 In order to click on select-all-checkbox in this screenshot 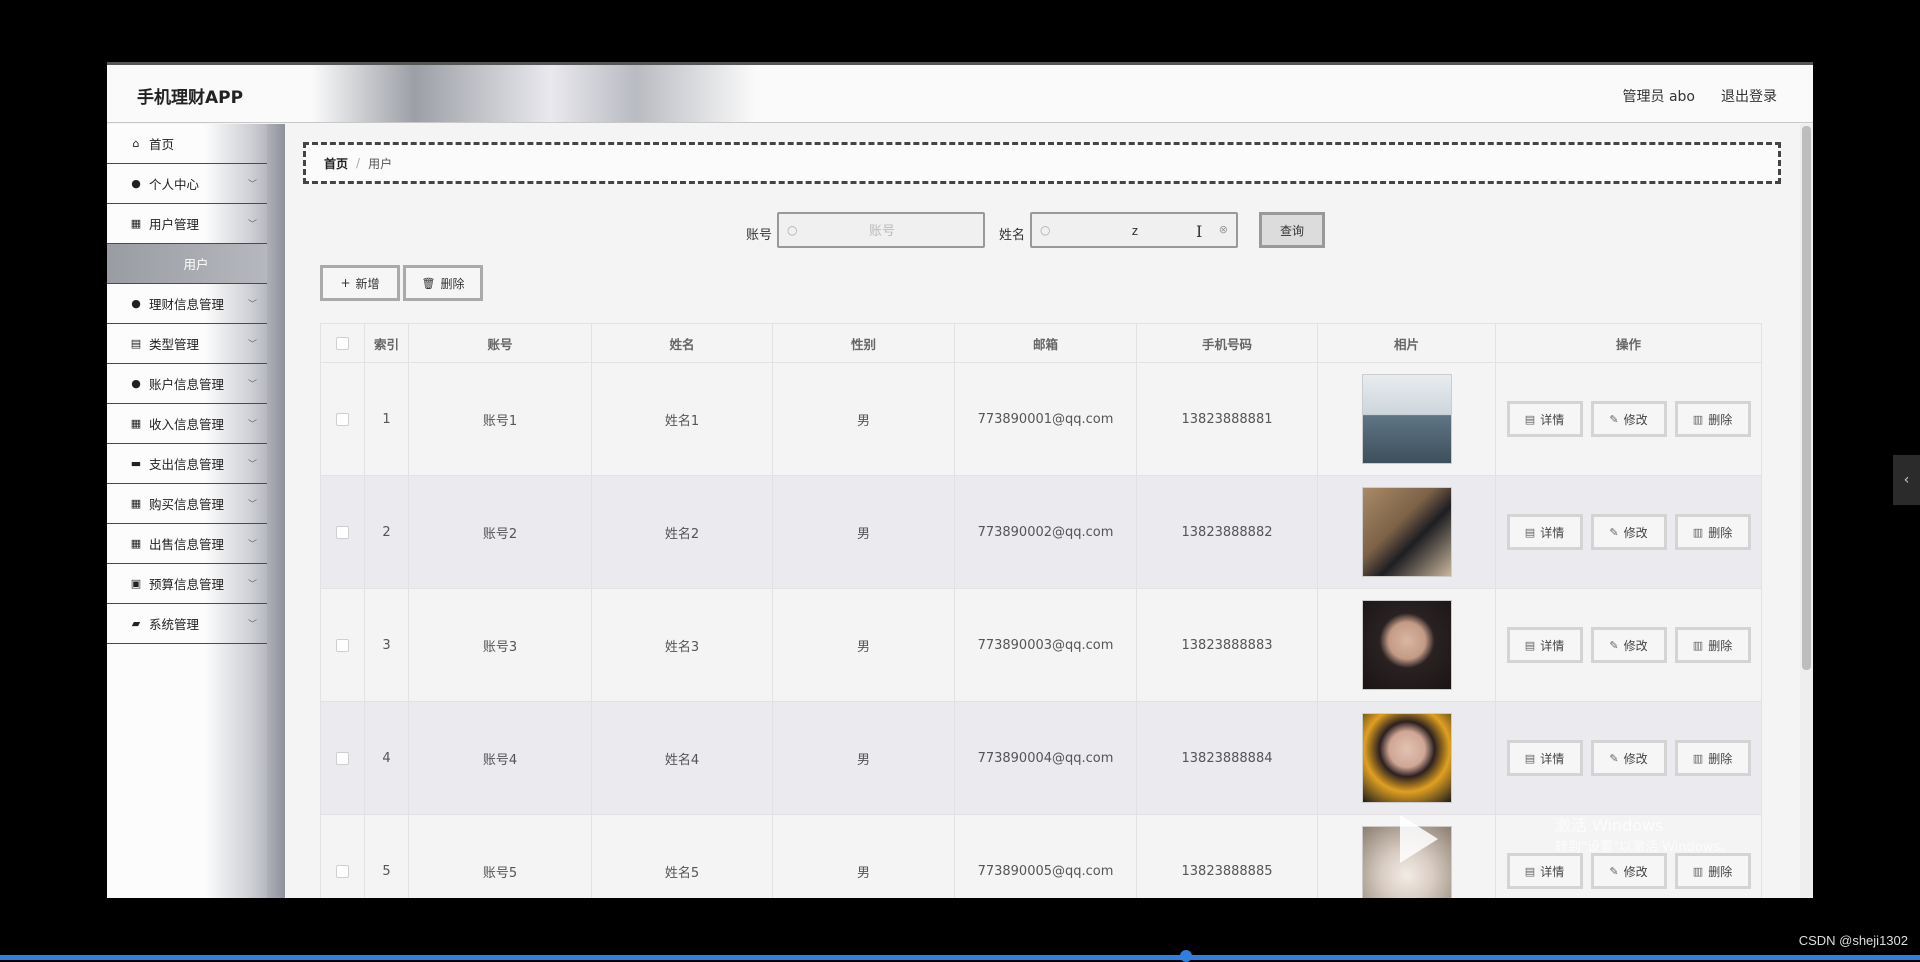, I will do `click(342, 343)`.